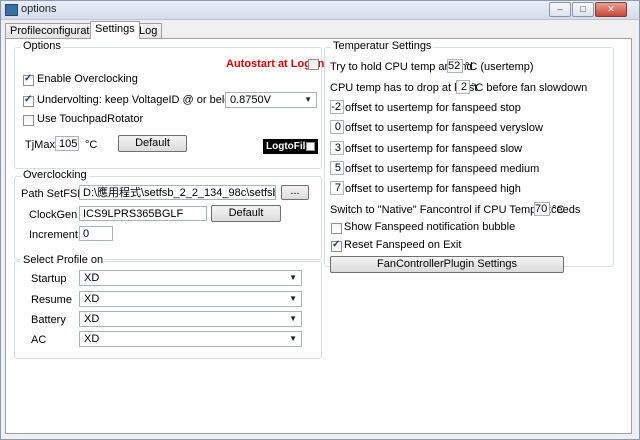 This screenshot has width=640, height=440. What do you see at coordinates (444, 128) in the screenshot?
I see `offset-veryslow-label: offset to usertemp for fanspeed veryslow` at bounding box center [444, 128].